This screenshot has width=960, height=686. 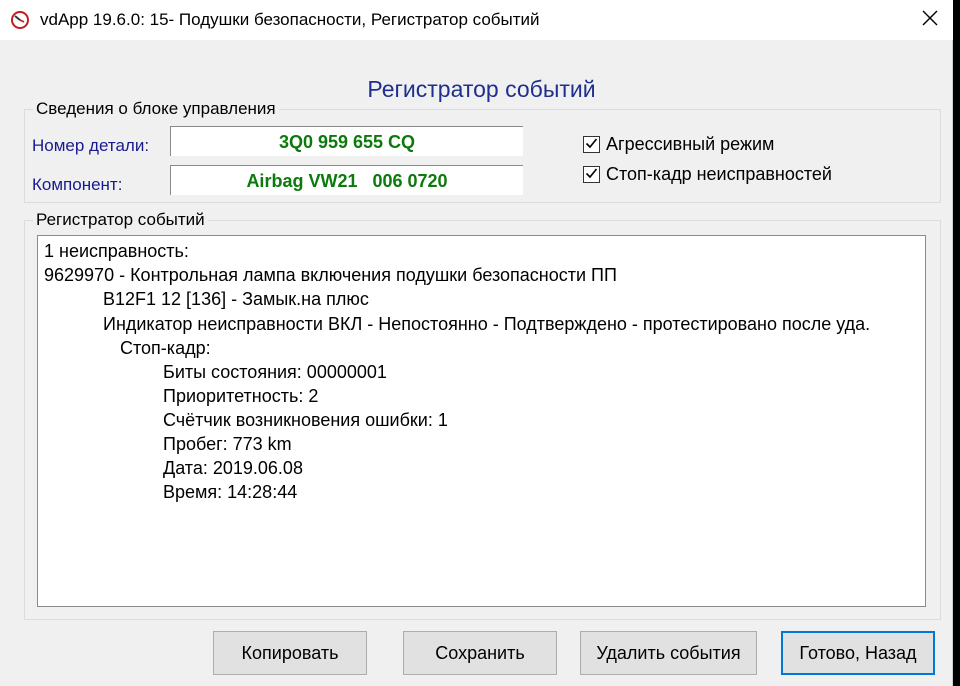 I want to click on log-line: Дата: 2019.06.08, so click(x=233, y=468).